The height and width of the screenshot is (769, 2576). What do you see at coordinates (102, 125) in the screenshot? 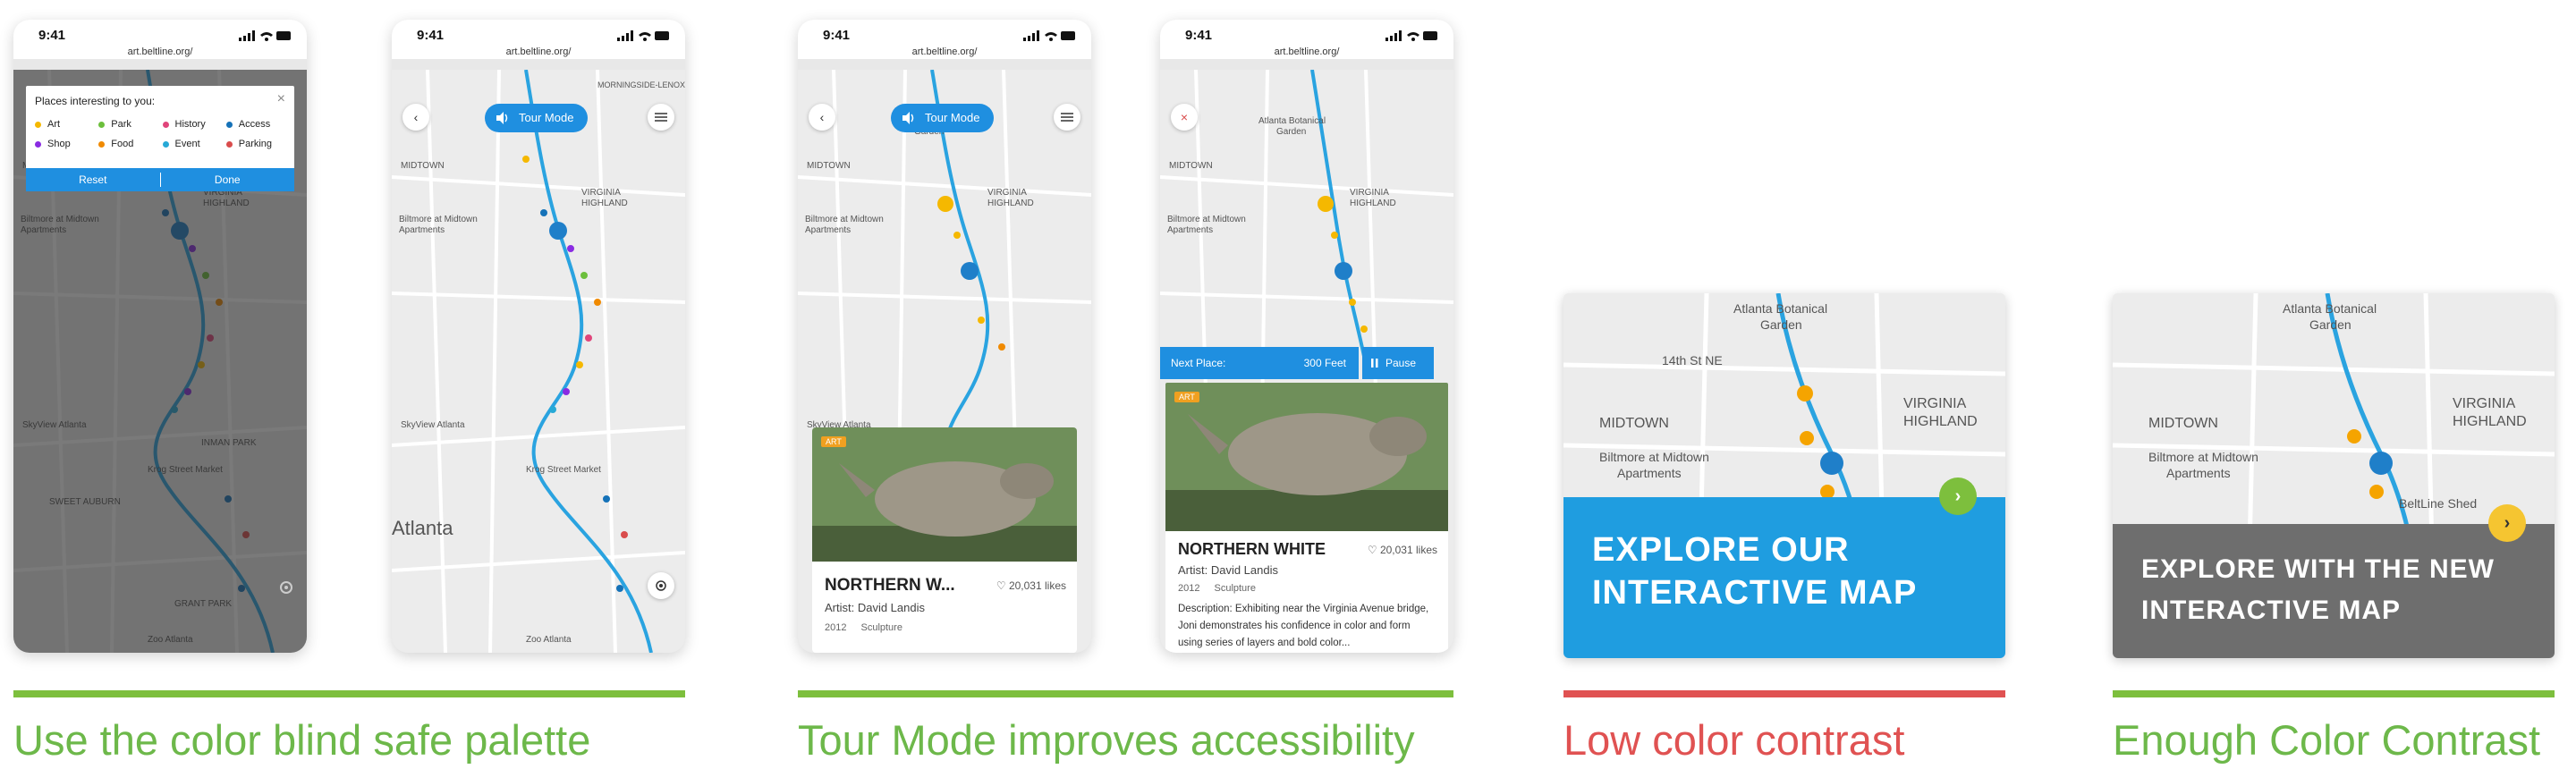
I see `park-dot-icon` at bounding box center [102, 125].